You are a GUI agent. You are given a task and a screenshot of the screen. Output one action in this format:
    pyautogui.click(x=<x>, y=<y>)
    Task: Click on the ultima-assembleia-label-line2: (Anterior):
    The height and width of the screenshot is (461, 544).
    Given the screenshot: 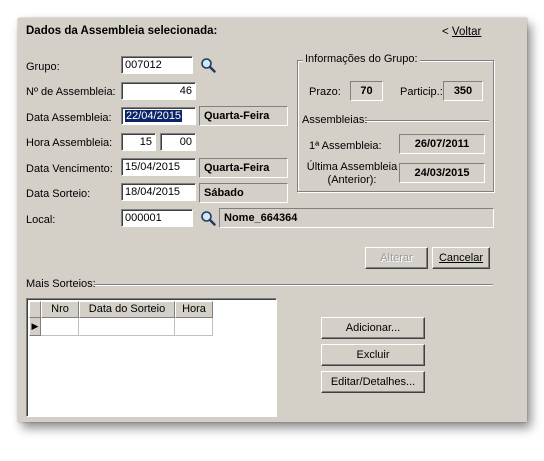 What is the action you would take?
    pyautogui.click(x=352, y=180)
    